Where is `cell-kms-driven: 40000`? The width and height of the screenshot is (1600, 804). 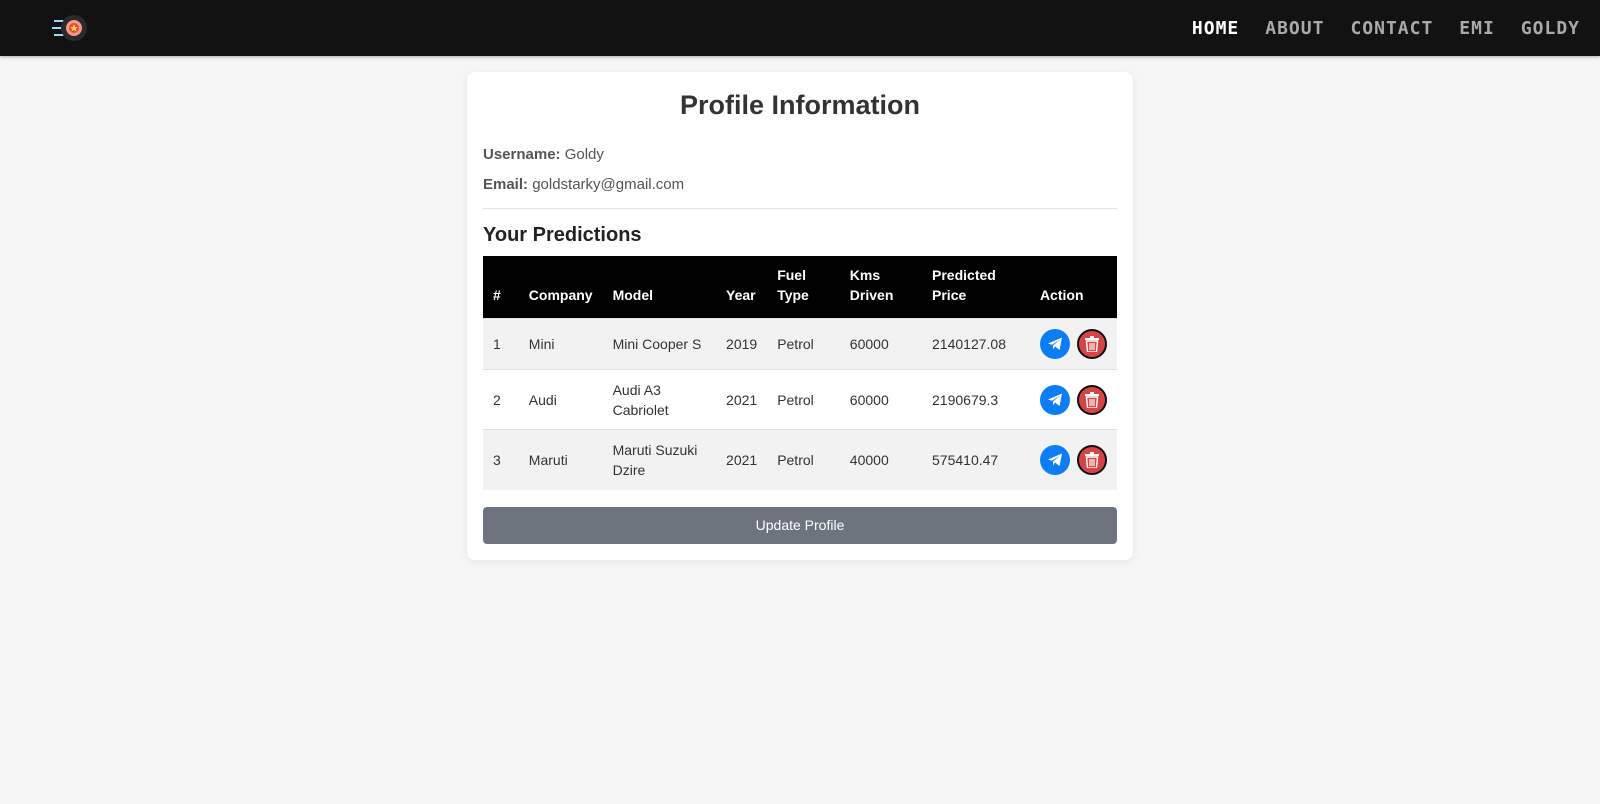 cell-kms-driven: 40000 is located at coordinates (869, 459).